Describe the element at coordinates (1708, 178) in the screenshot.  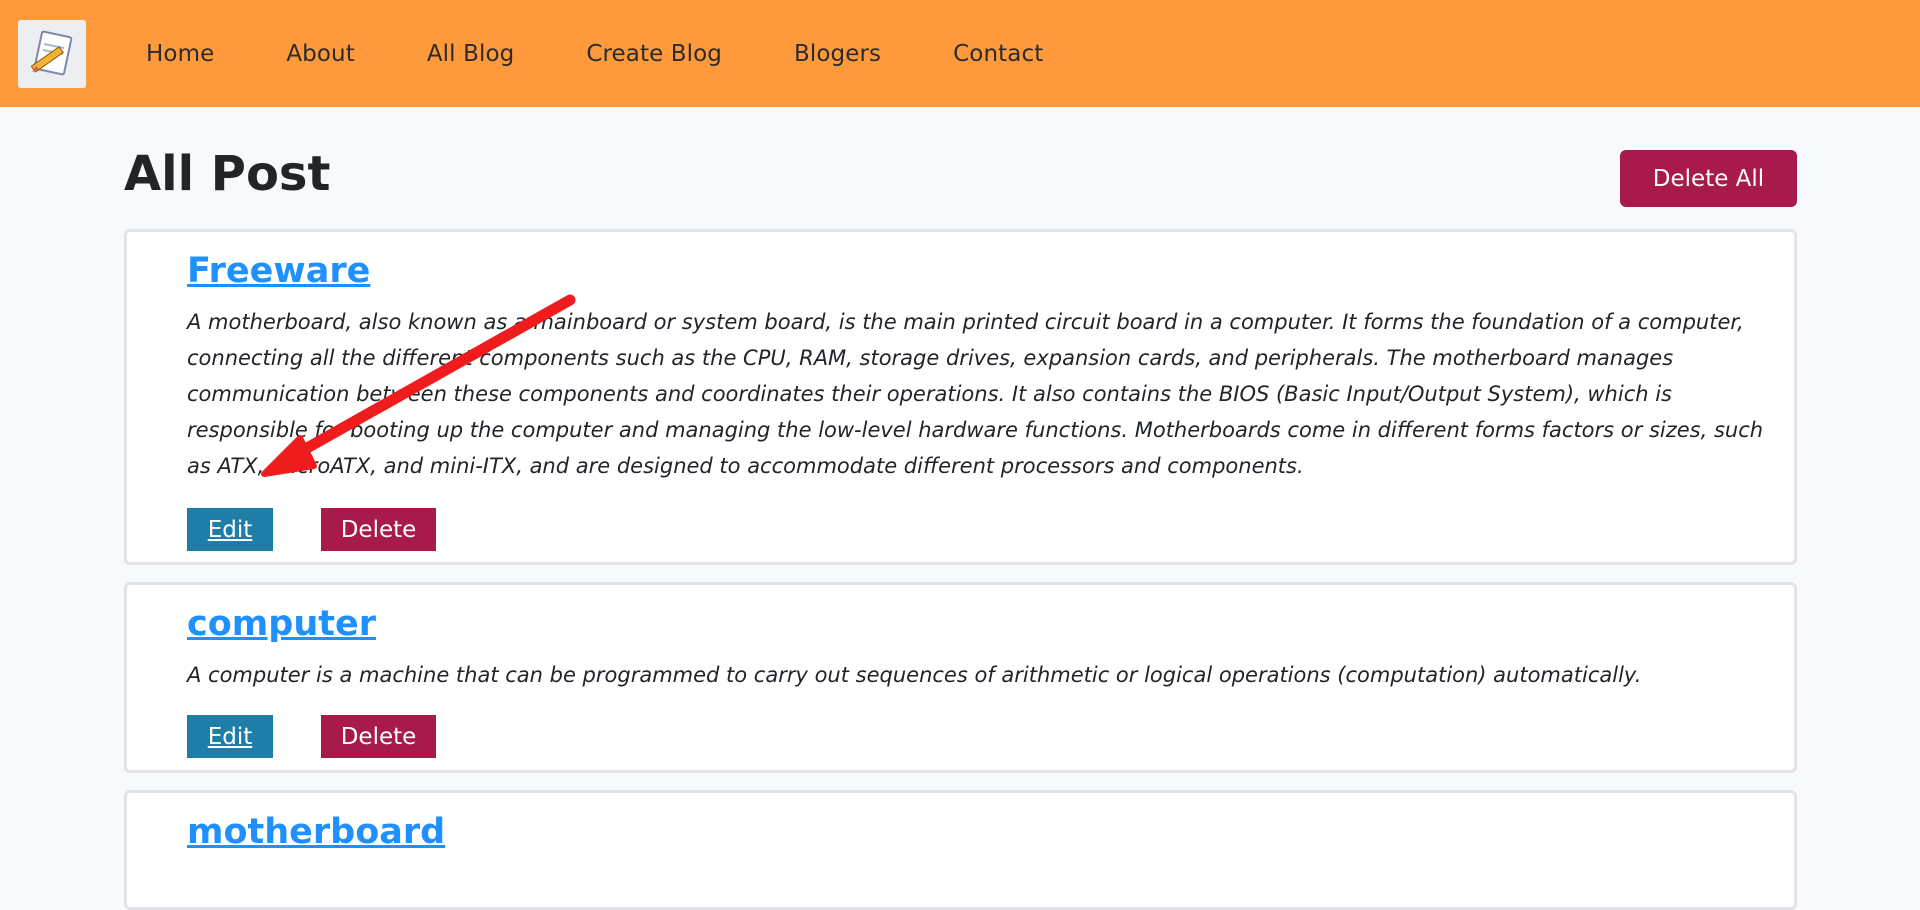
I see `delete-all-button: Delete All` at that location.